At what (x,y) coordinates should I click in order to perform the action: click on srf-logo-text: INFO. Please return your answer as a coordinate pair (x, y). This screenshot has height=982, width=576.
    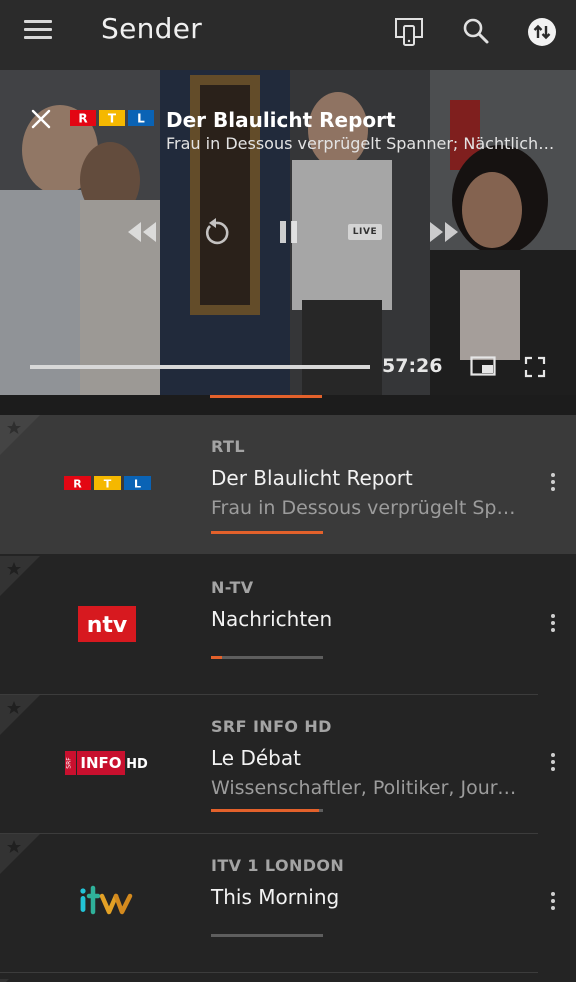
    Looking at the image, I should click on (100, 763).